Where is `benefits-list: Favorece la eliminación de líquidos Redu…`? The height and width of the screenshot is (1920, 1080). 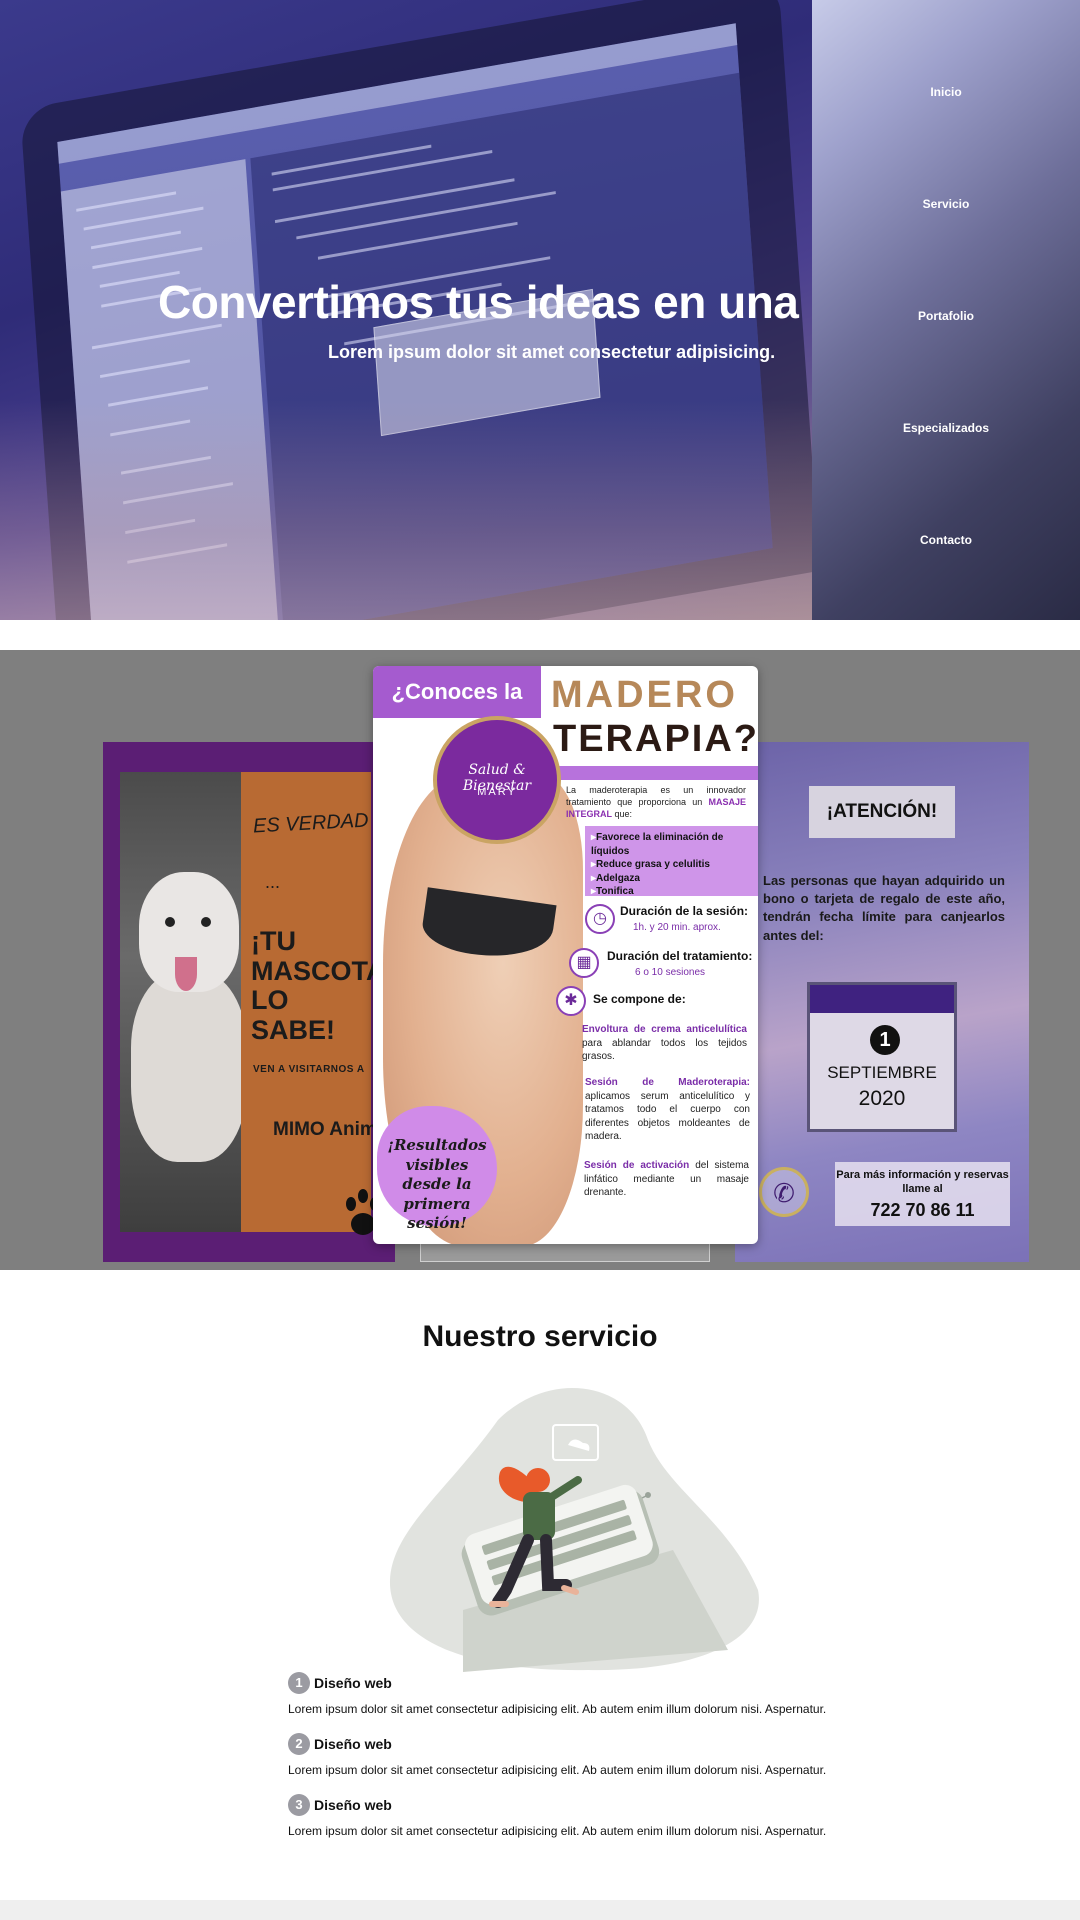 benefits-list: Favorece la eliminación de líquidos Redu… is located at coordinates (671, 862).